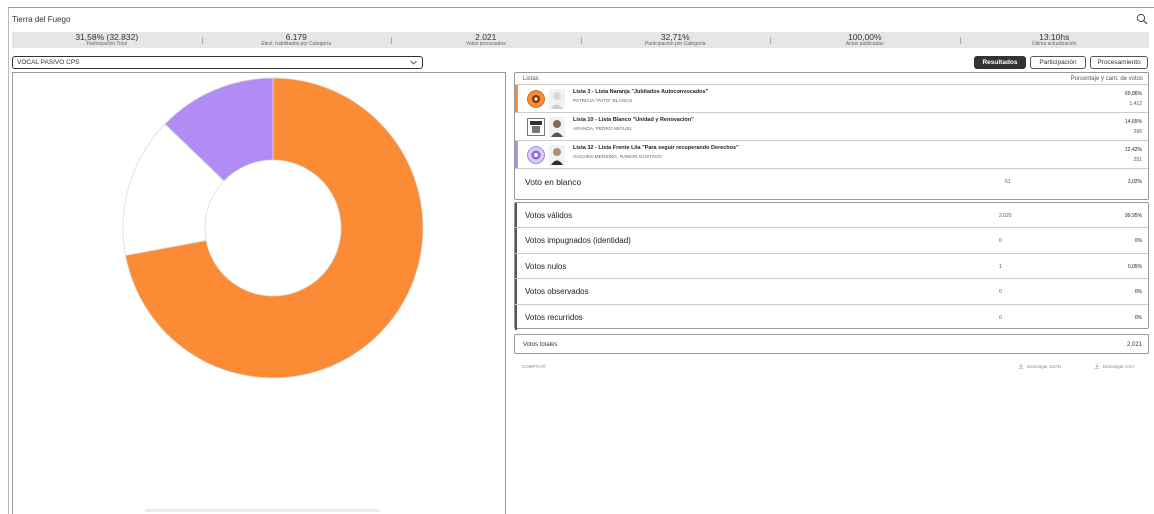 The height and width of the screenshot is (514, 1154). What do you see at coordinates (48, 62) in the screenshot?
I see `category-select-value: VOCAL PASIVO CPS` at bounding box center [48, 62].